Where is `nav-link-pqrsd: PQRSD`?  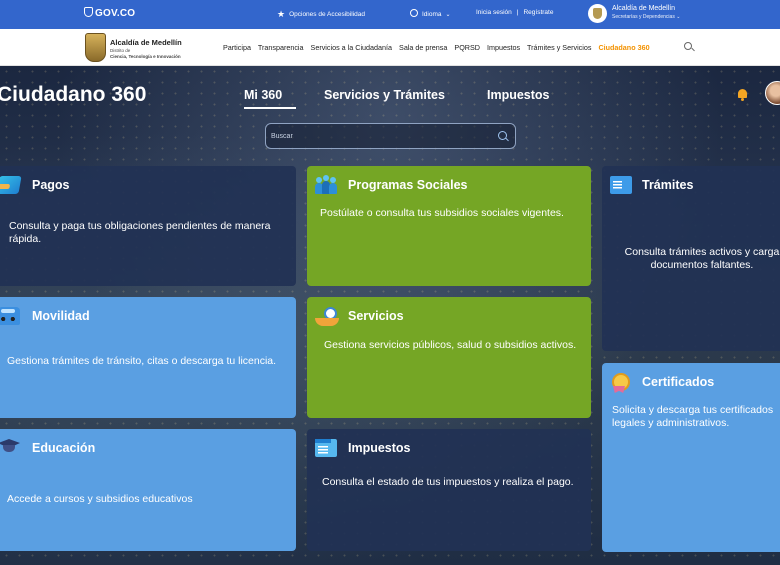
nav-link-pqrsd: PQRSD is located at coordinates (467, 47).